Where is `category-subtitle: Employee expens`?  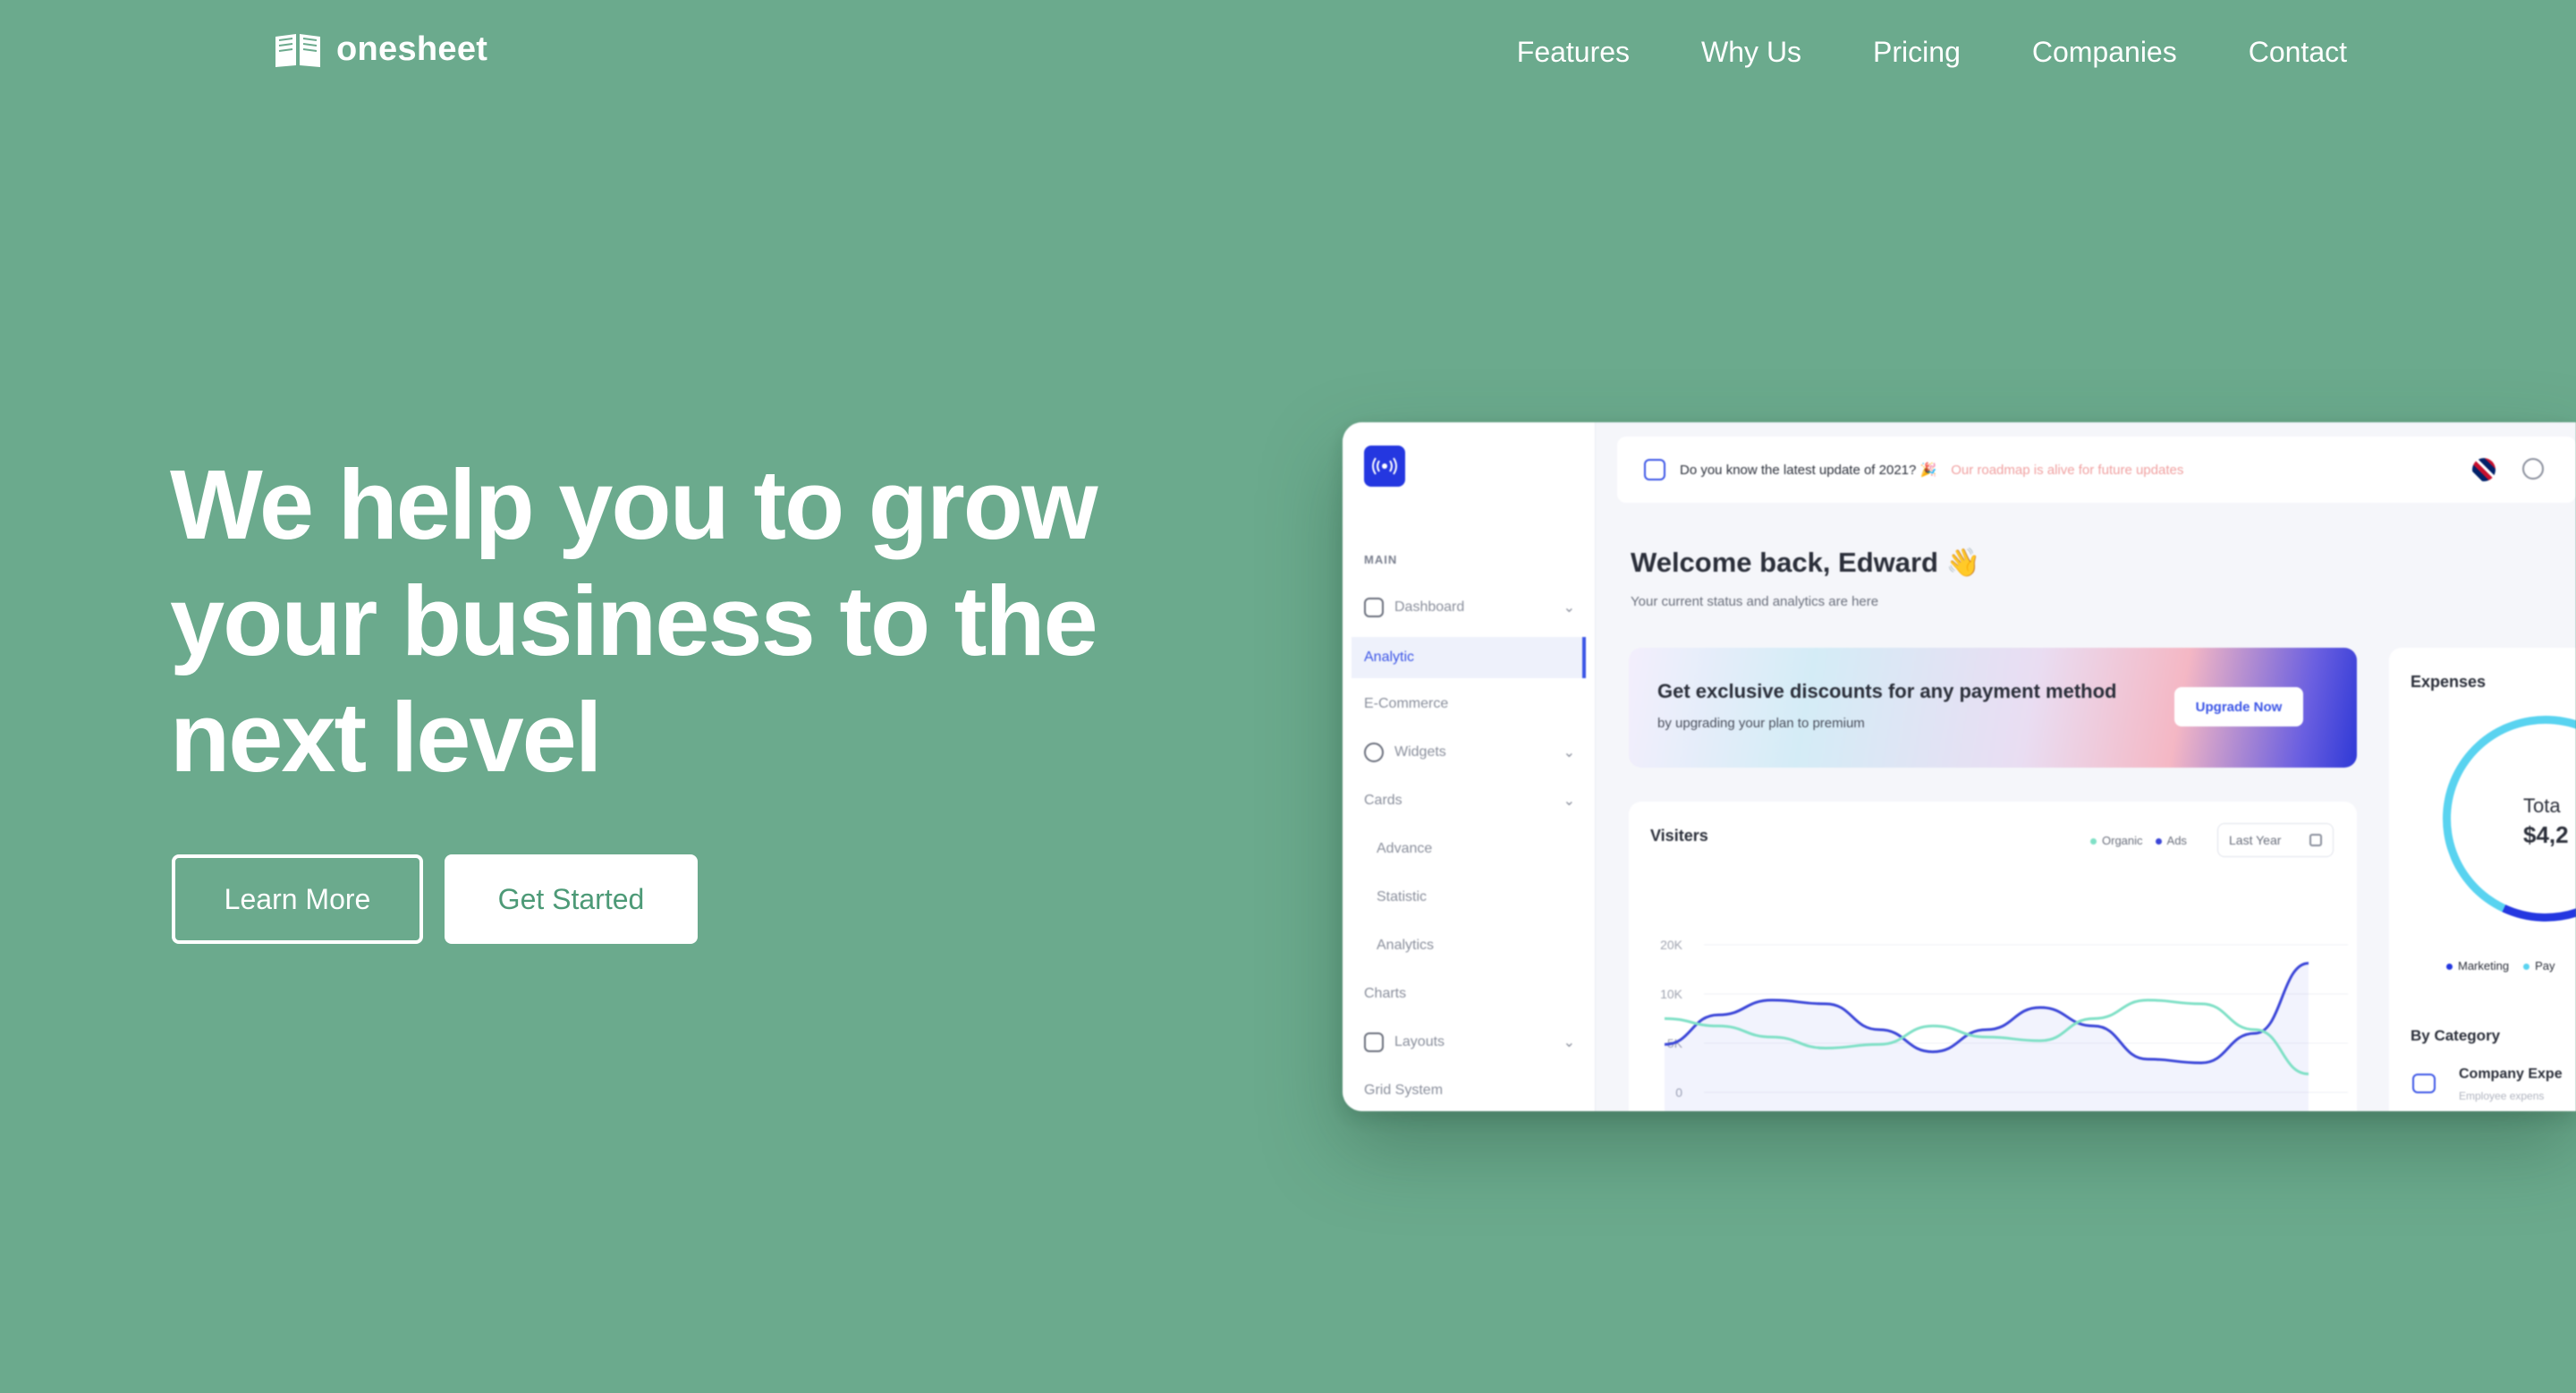 category-subtitle: Employee expens is located at coordinates (2502, 1096).